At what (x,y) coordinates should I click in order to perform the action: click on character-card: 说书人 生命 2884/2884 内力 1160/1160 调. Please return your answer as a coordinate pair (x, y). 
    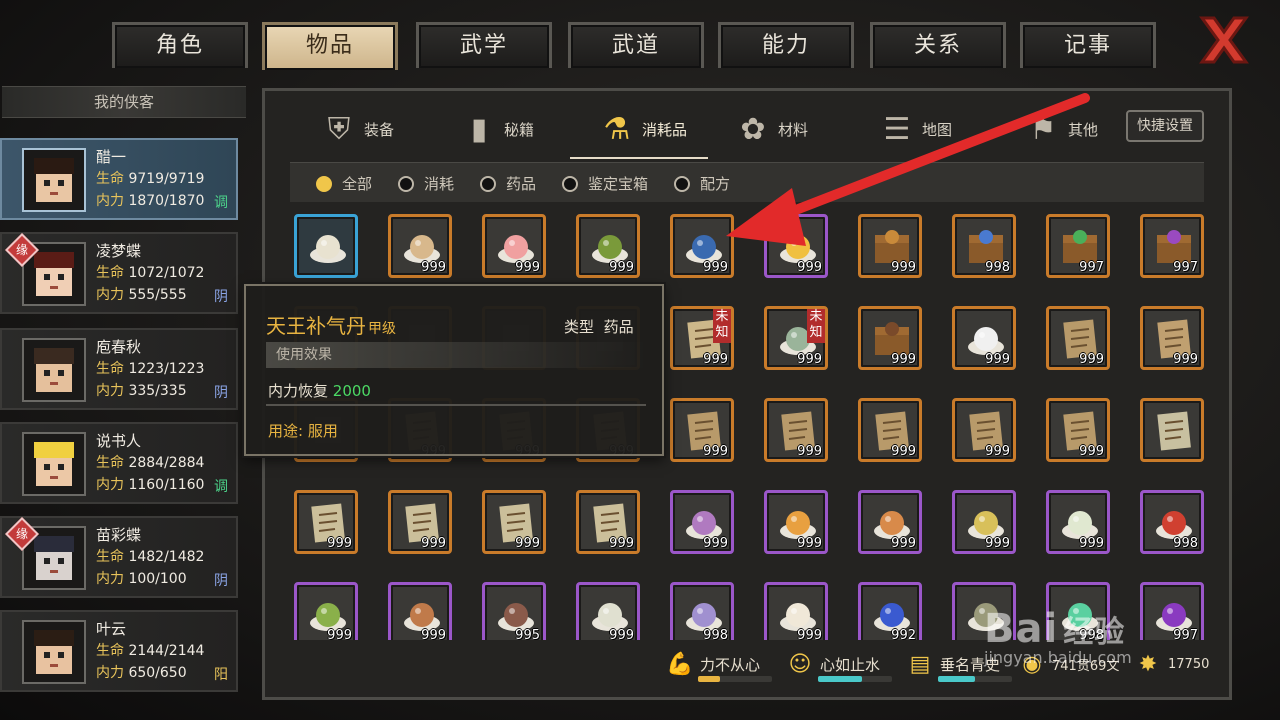
    Looking at the image, I should click on (119, 463).